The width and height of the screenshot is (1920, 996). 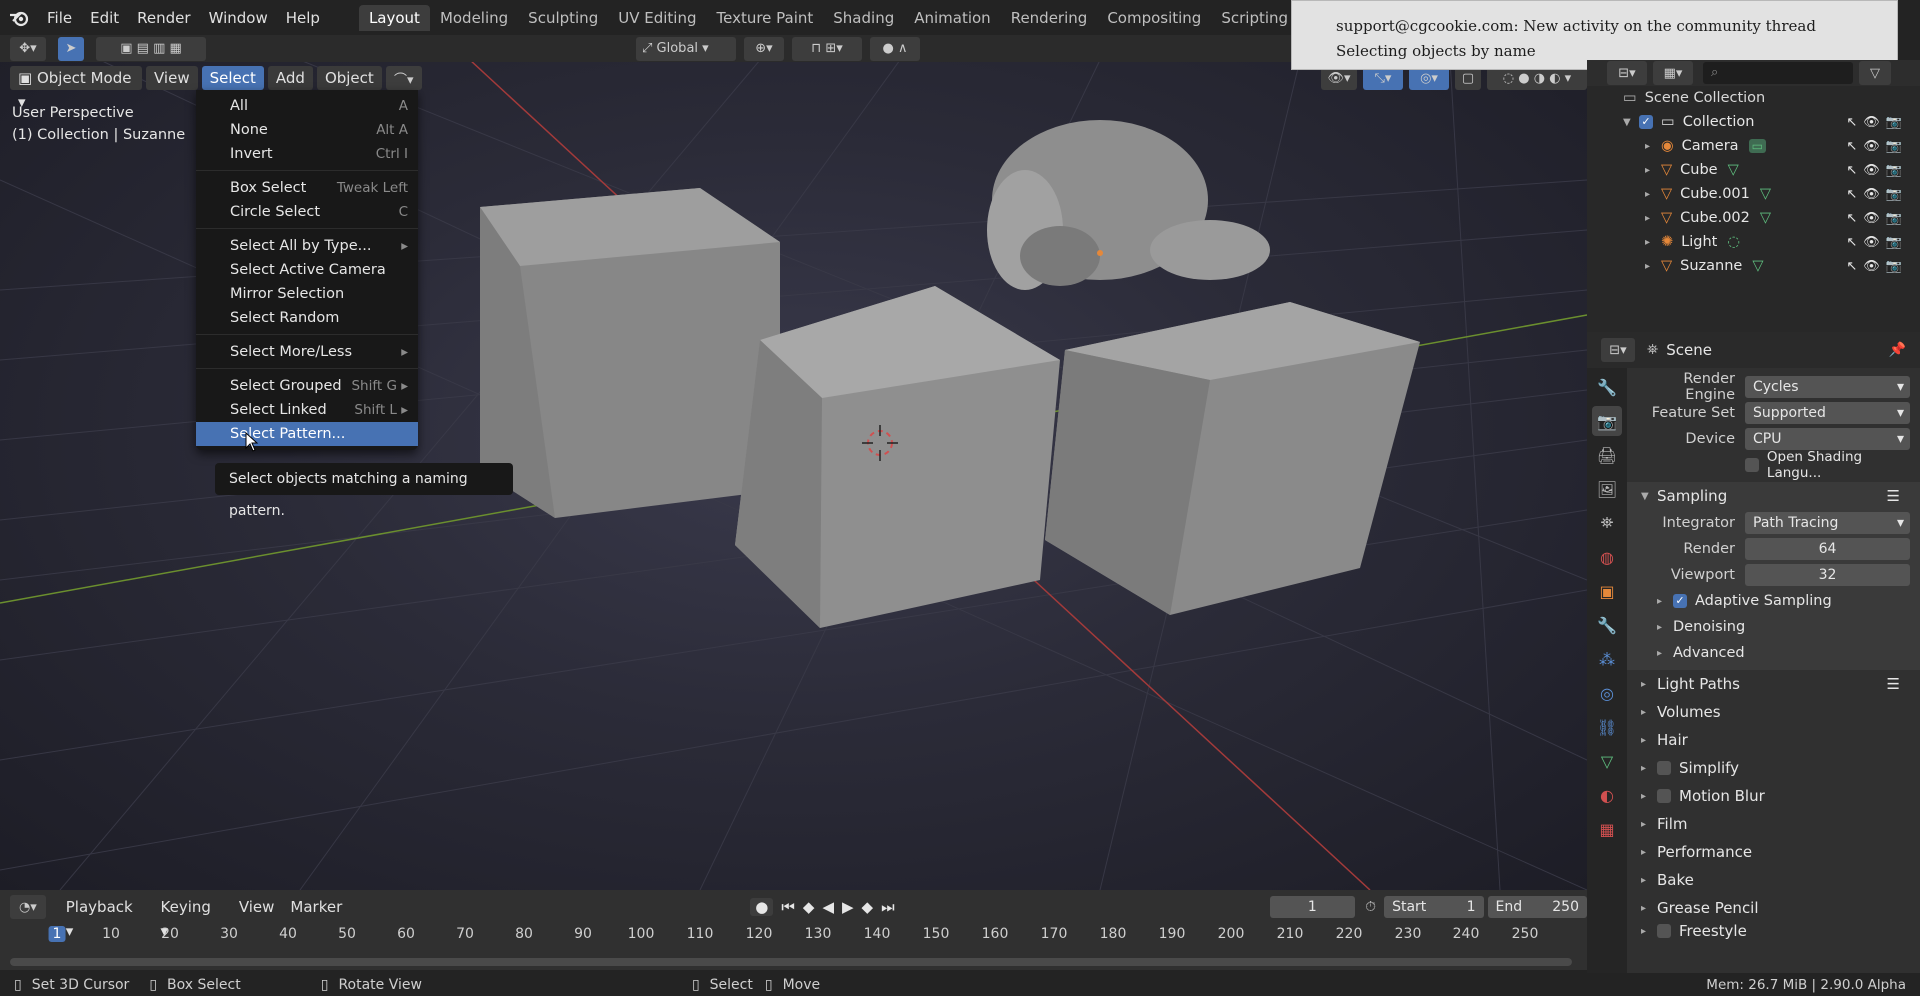 I want to click on menu-file: File, so click(x=59, y=18).